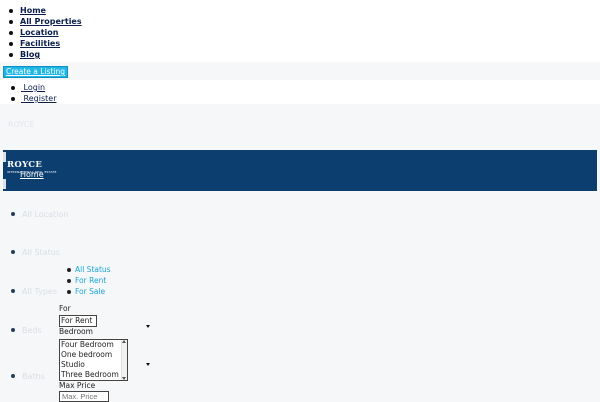 This screenshot has height=402, width=600. I want to click on nav-item-all-properties: All Properties, so click(45, 22).